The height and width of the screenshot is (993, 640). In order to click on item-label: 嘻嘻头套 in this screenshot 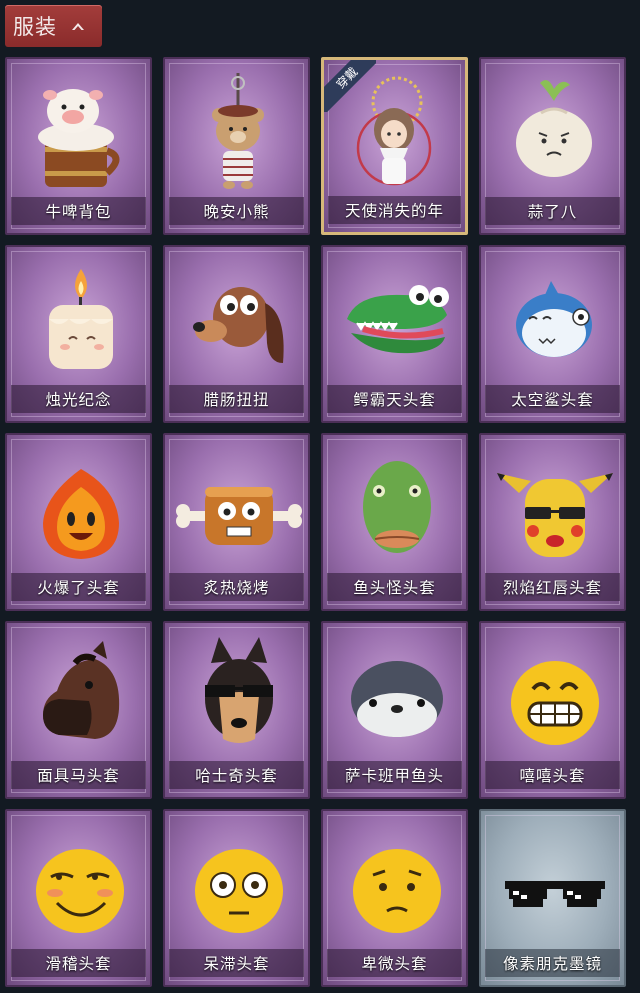, I will do `click(552, 776)`.